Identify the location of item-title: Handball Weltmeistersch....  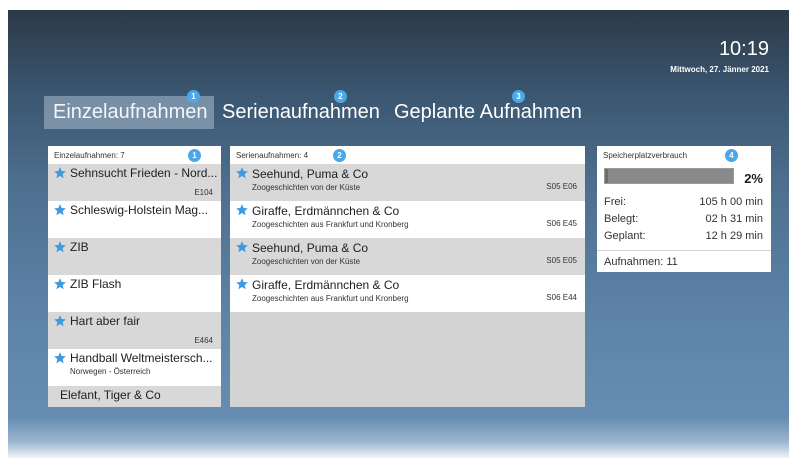
(141, 358).